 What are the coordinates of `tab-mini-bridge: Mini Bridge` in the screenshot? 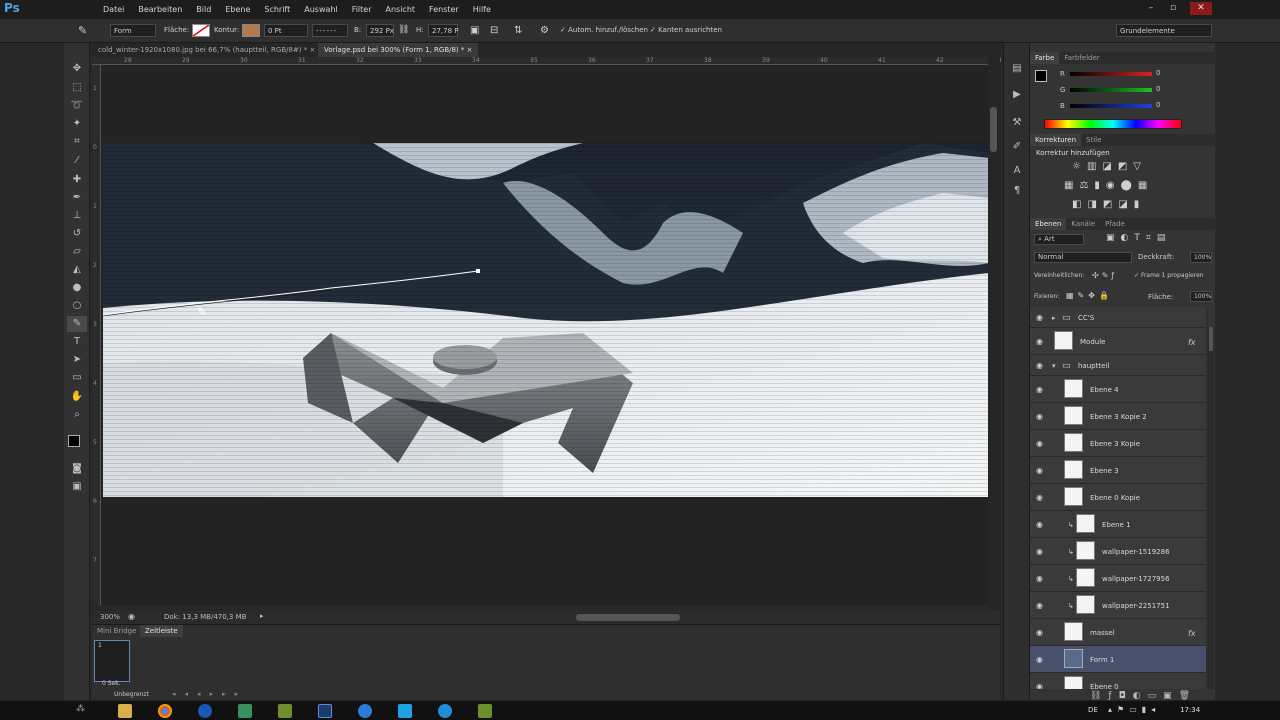 It's located at (116, 631).